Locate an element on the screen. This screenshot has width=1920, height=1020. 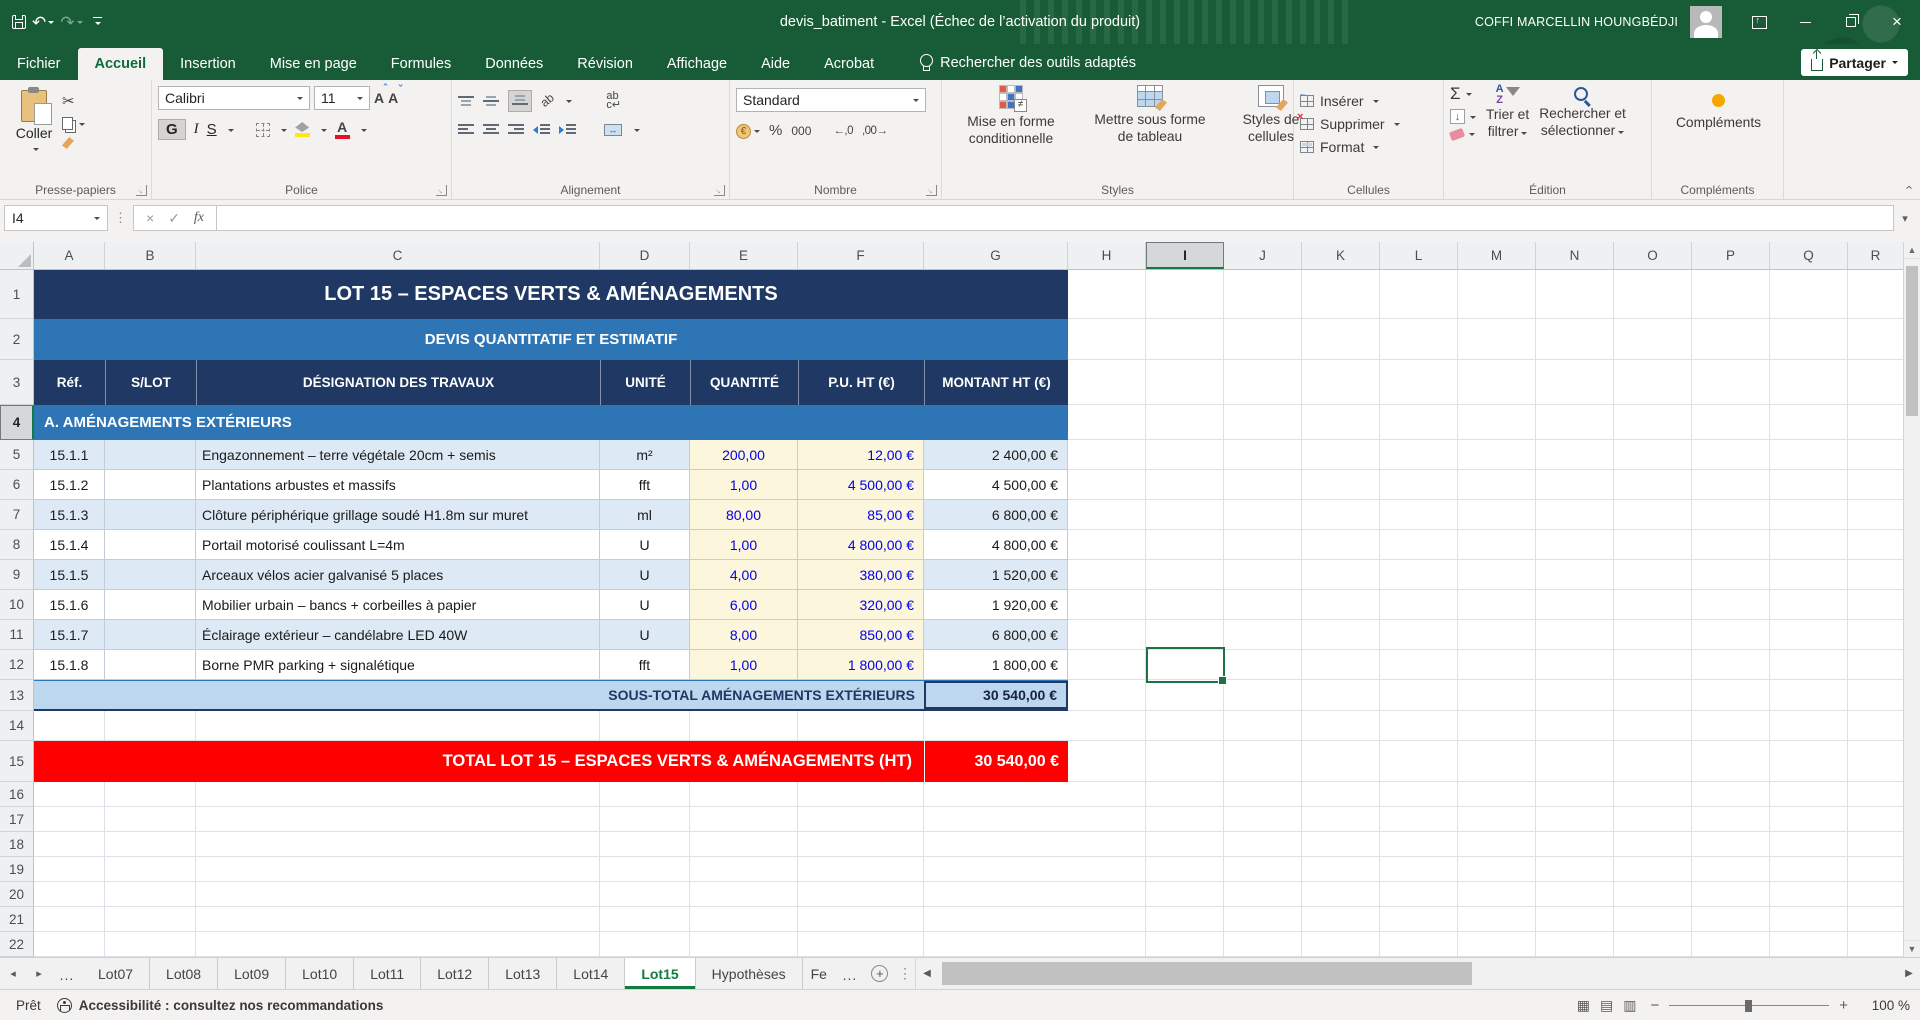
row-header-13: 13 is located at coordinates (17, 695).